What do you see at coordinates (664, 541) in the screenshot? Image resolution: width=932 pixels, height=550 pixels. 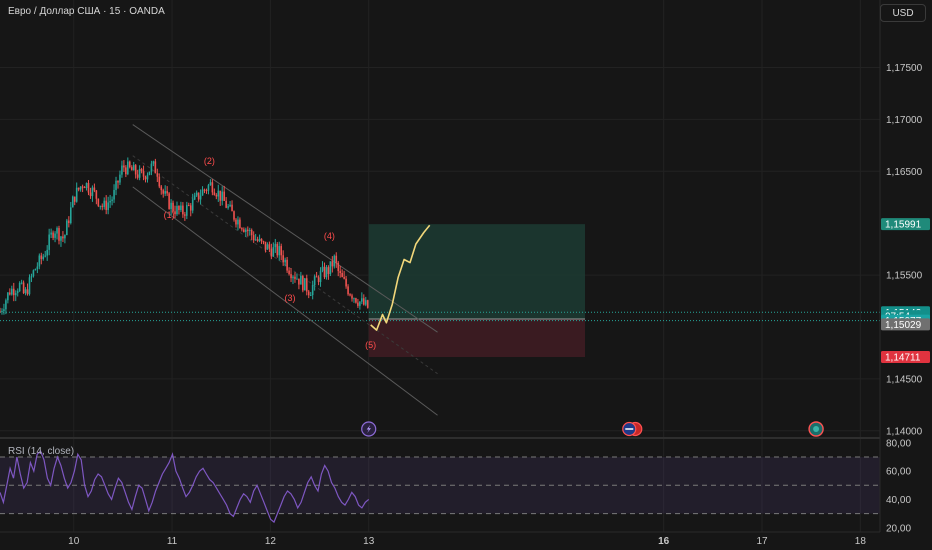 I see `time-tick-label: 16` at bounding box center [664, 541].